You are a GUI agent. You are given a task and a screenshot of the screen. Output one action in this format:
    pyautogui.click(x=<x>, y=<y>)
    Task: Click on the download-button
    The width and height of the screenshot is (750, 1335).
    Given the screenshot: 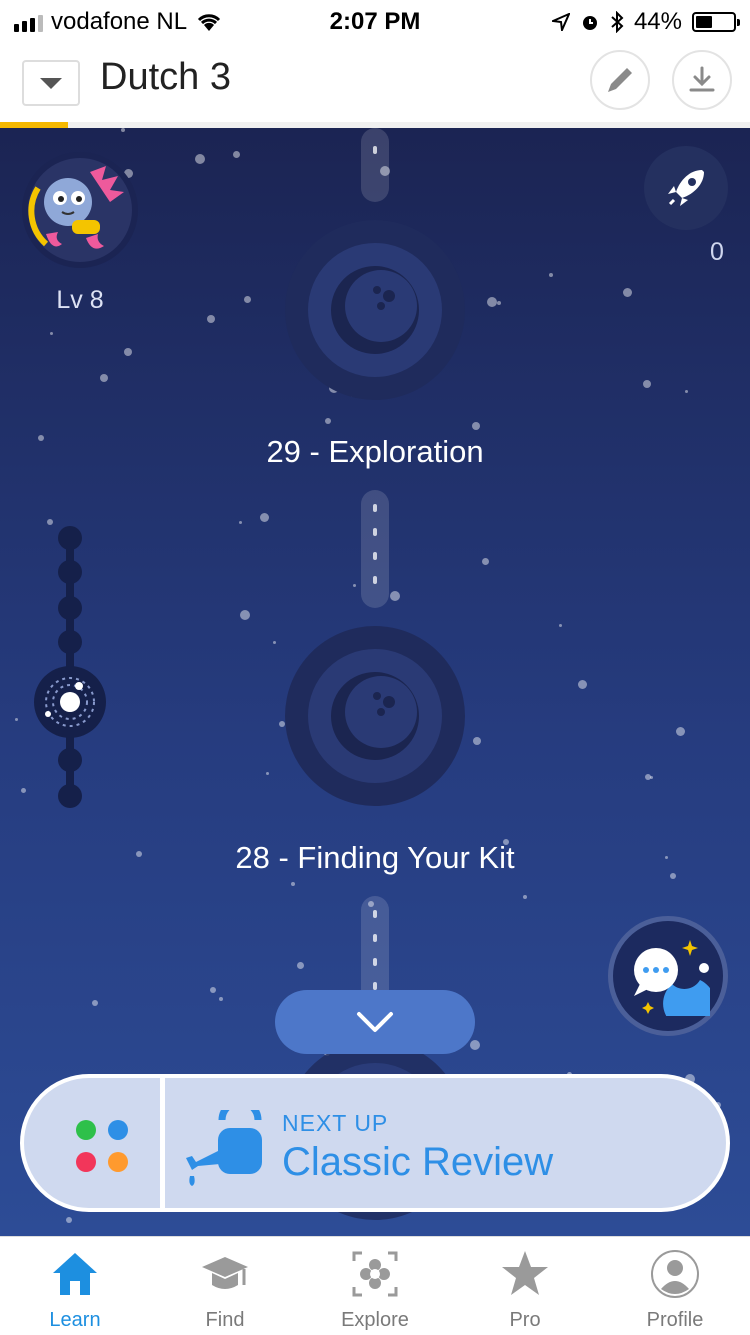 What is the action you would take?
    pyautogui.click(x=702, y=80)
    